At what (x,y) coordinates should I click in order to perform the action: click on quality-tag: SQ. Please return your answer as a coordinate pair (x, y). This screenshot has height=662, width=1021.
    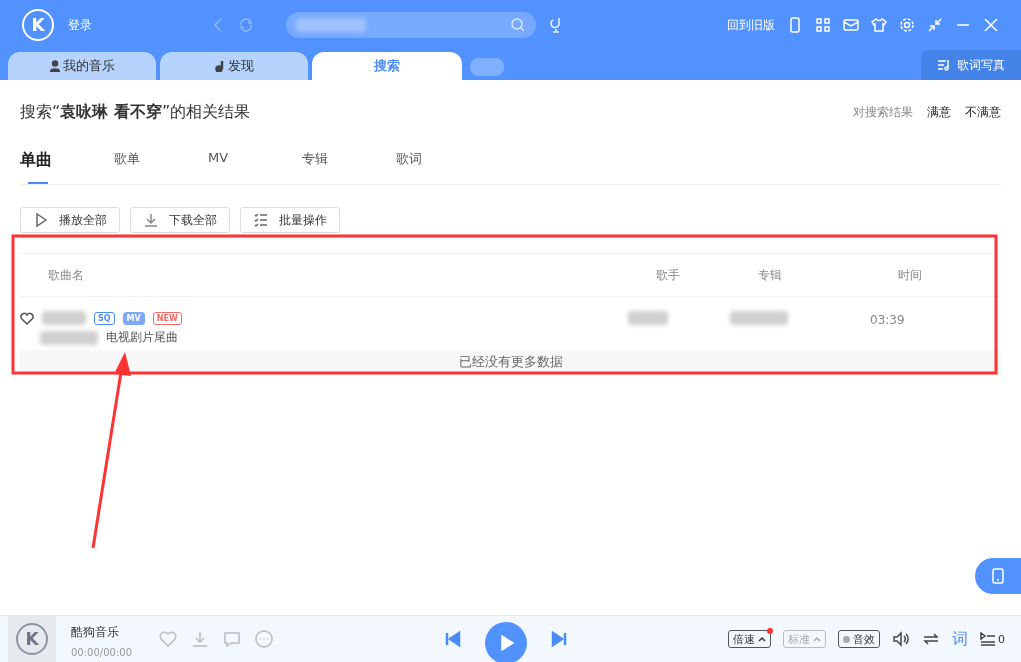
    Looking at the image, I should click on (104, 318).